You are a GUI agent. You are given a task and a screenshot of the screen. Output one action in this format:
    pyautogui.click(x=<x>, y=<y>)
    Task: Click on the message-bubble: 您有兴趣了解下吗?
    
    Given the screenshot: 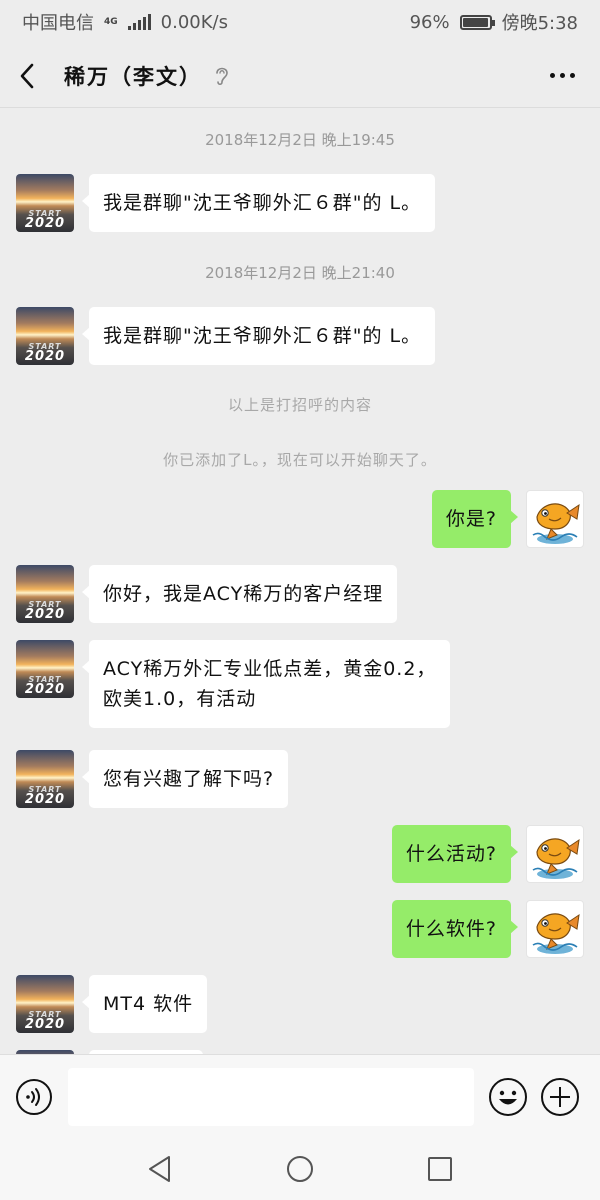 What is the action you would take?
    pyautogui.click(x=185, y=779)
    